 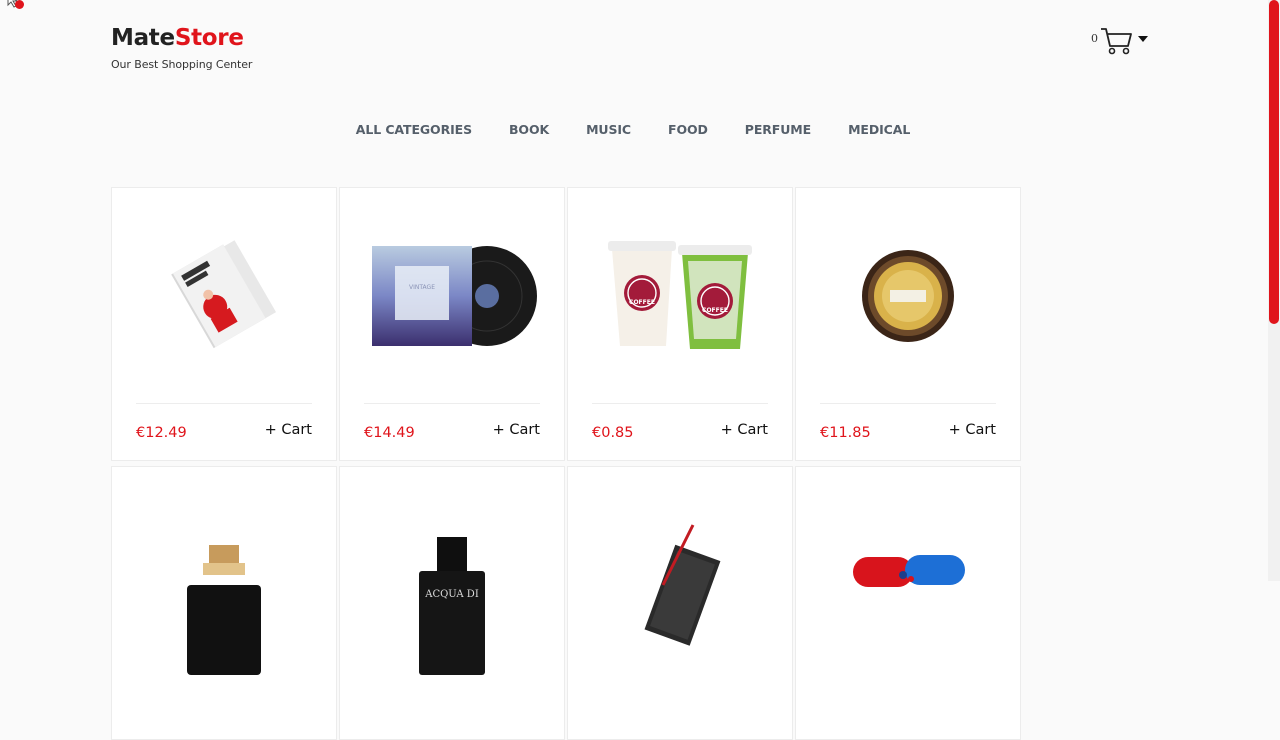 I want to click on product-card: ACQUA DI, so click(x=452, y=603).